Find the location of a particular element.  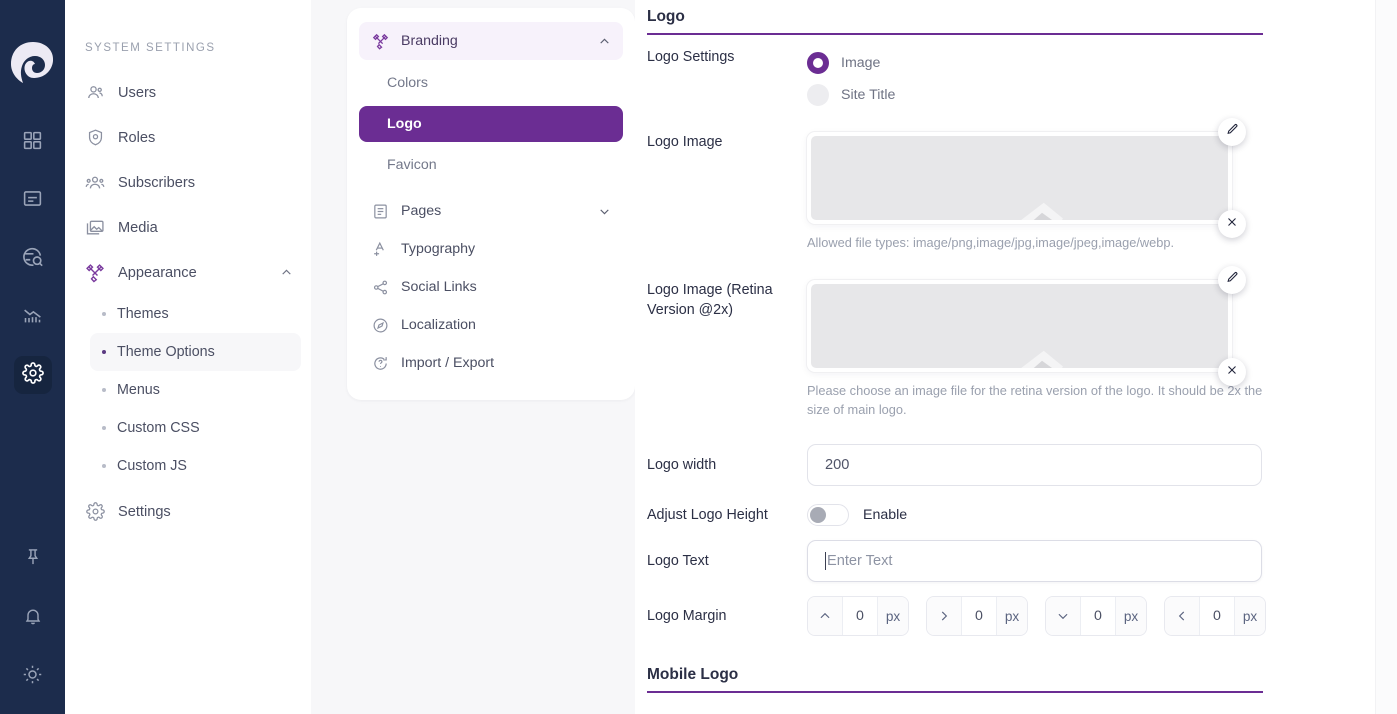

logo-margin-left-value: 0 is located at coordinates (1217, 616).